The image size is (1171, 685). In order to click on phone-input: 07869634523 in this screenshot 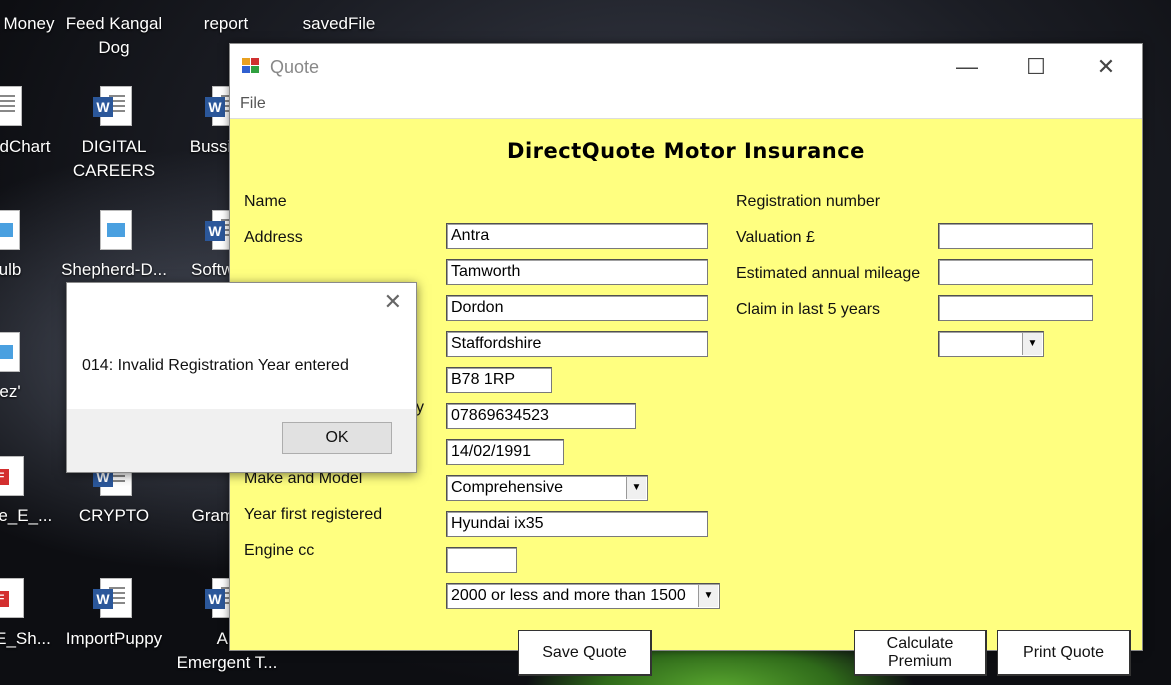, I will do `click(541, 416)`.